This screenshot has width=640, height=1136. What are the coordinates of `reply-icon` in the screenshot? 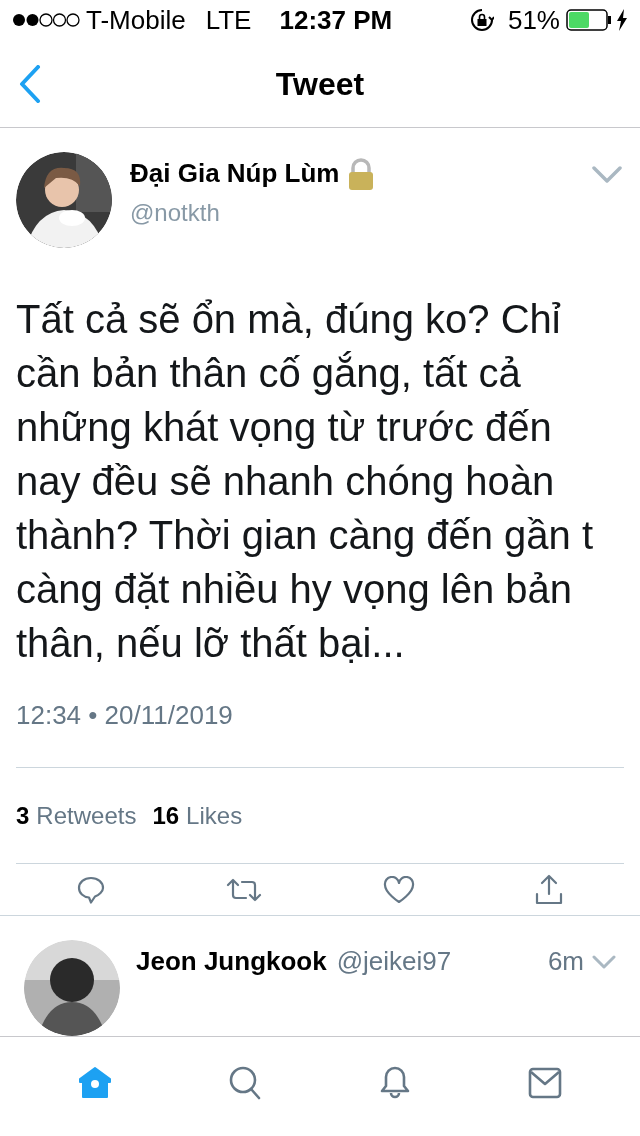 It's located at (90, 889).